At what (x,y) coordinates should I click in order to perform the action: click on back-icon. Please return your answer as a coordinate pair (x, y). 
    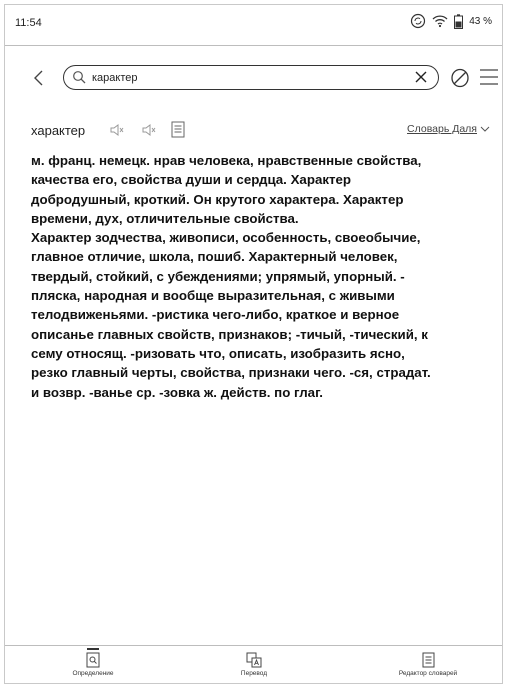
    Looking at the image, I should click on (39, 78).